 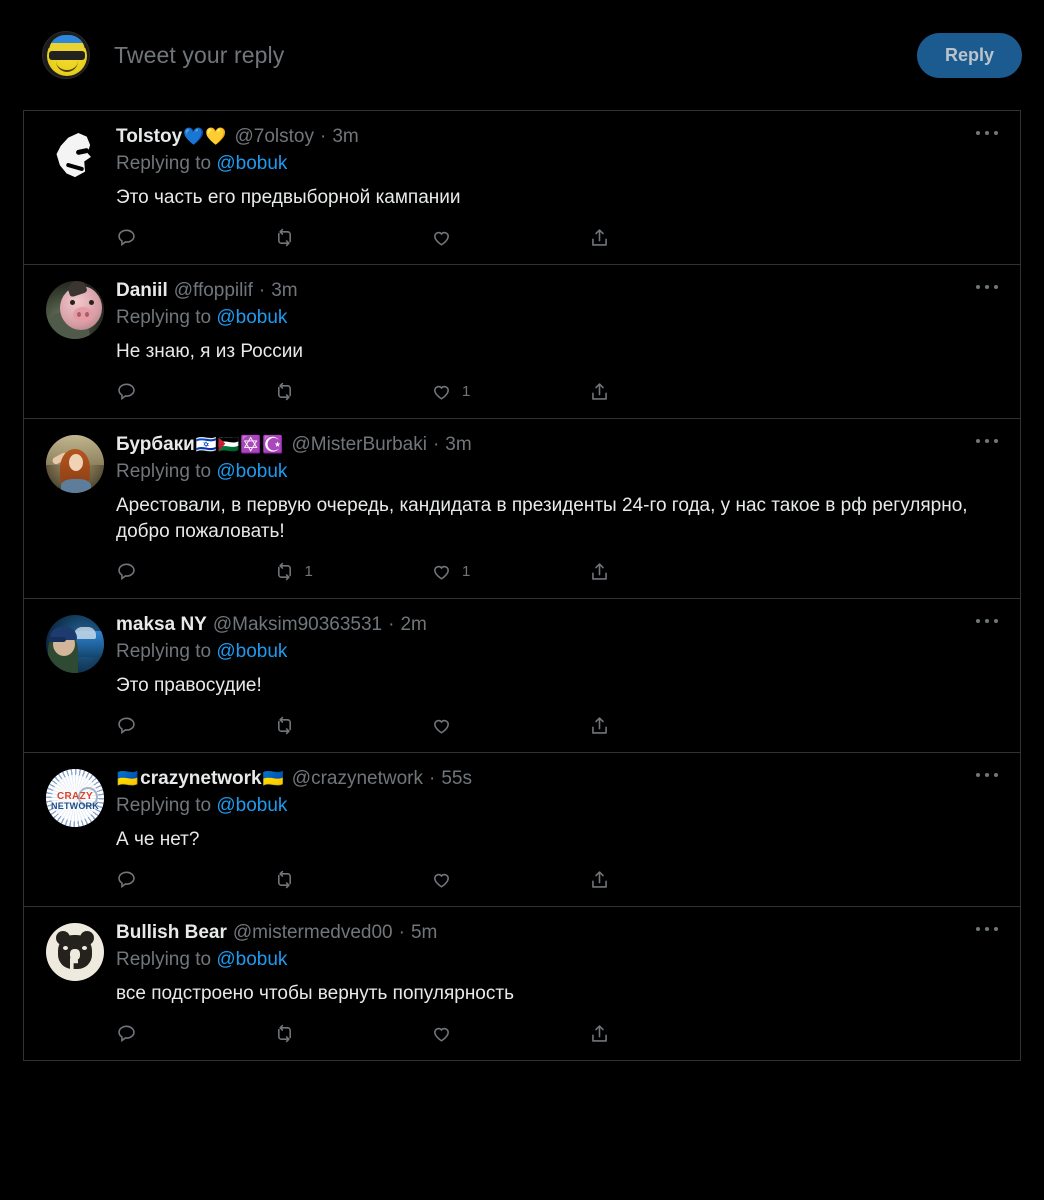 What do you see at coordinates (171, 933) in the screenshot?
I see `display-name: Bullish Bear` at bounding box center [171, 933].